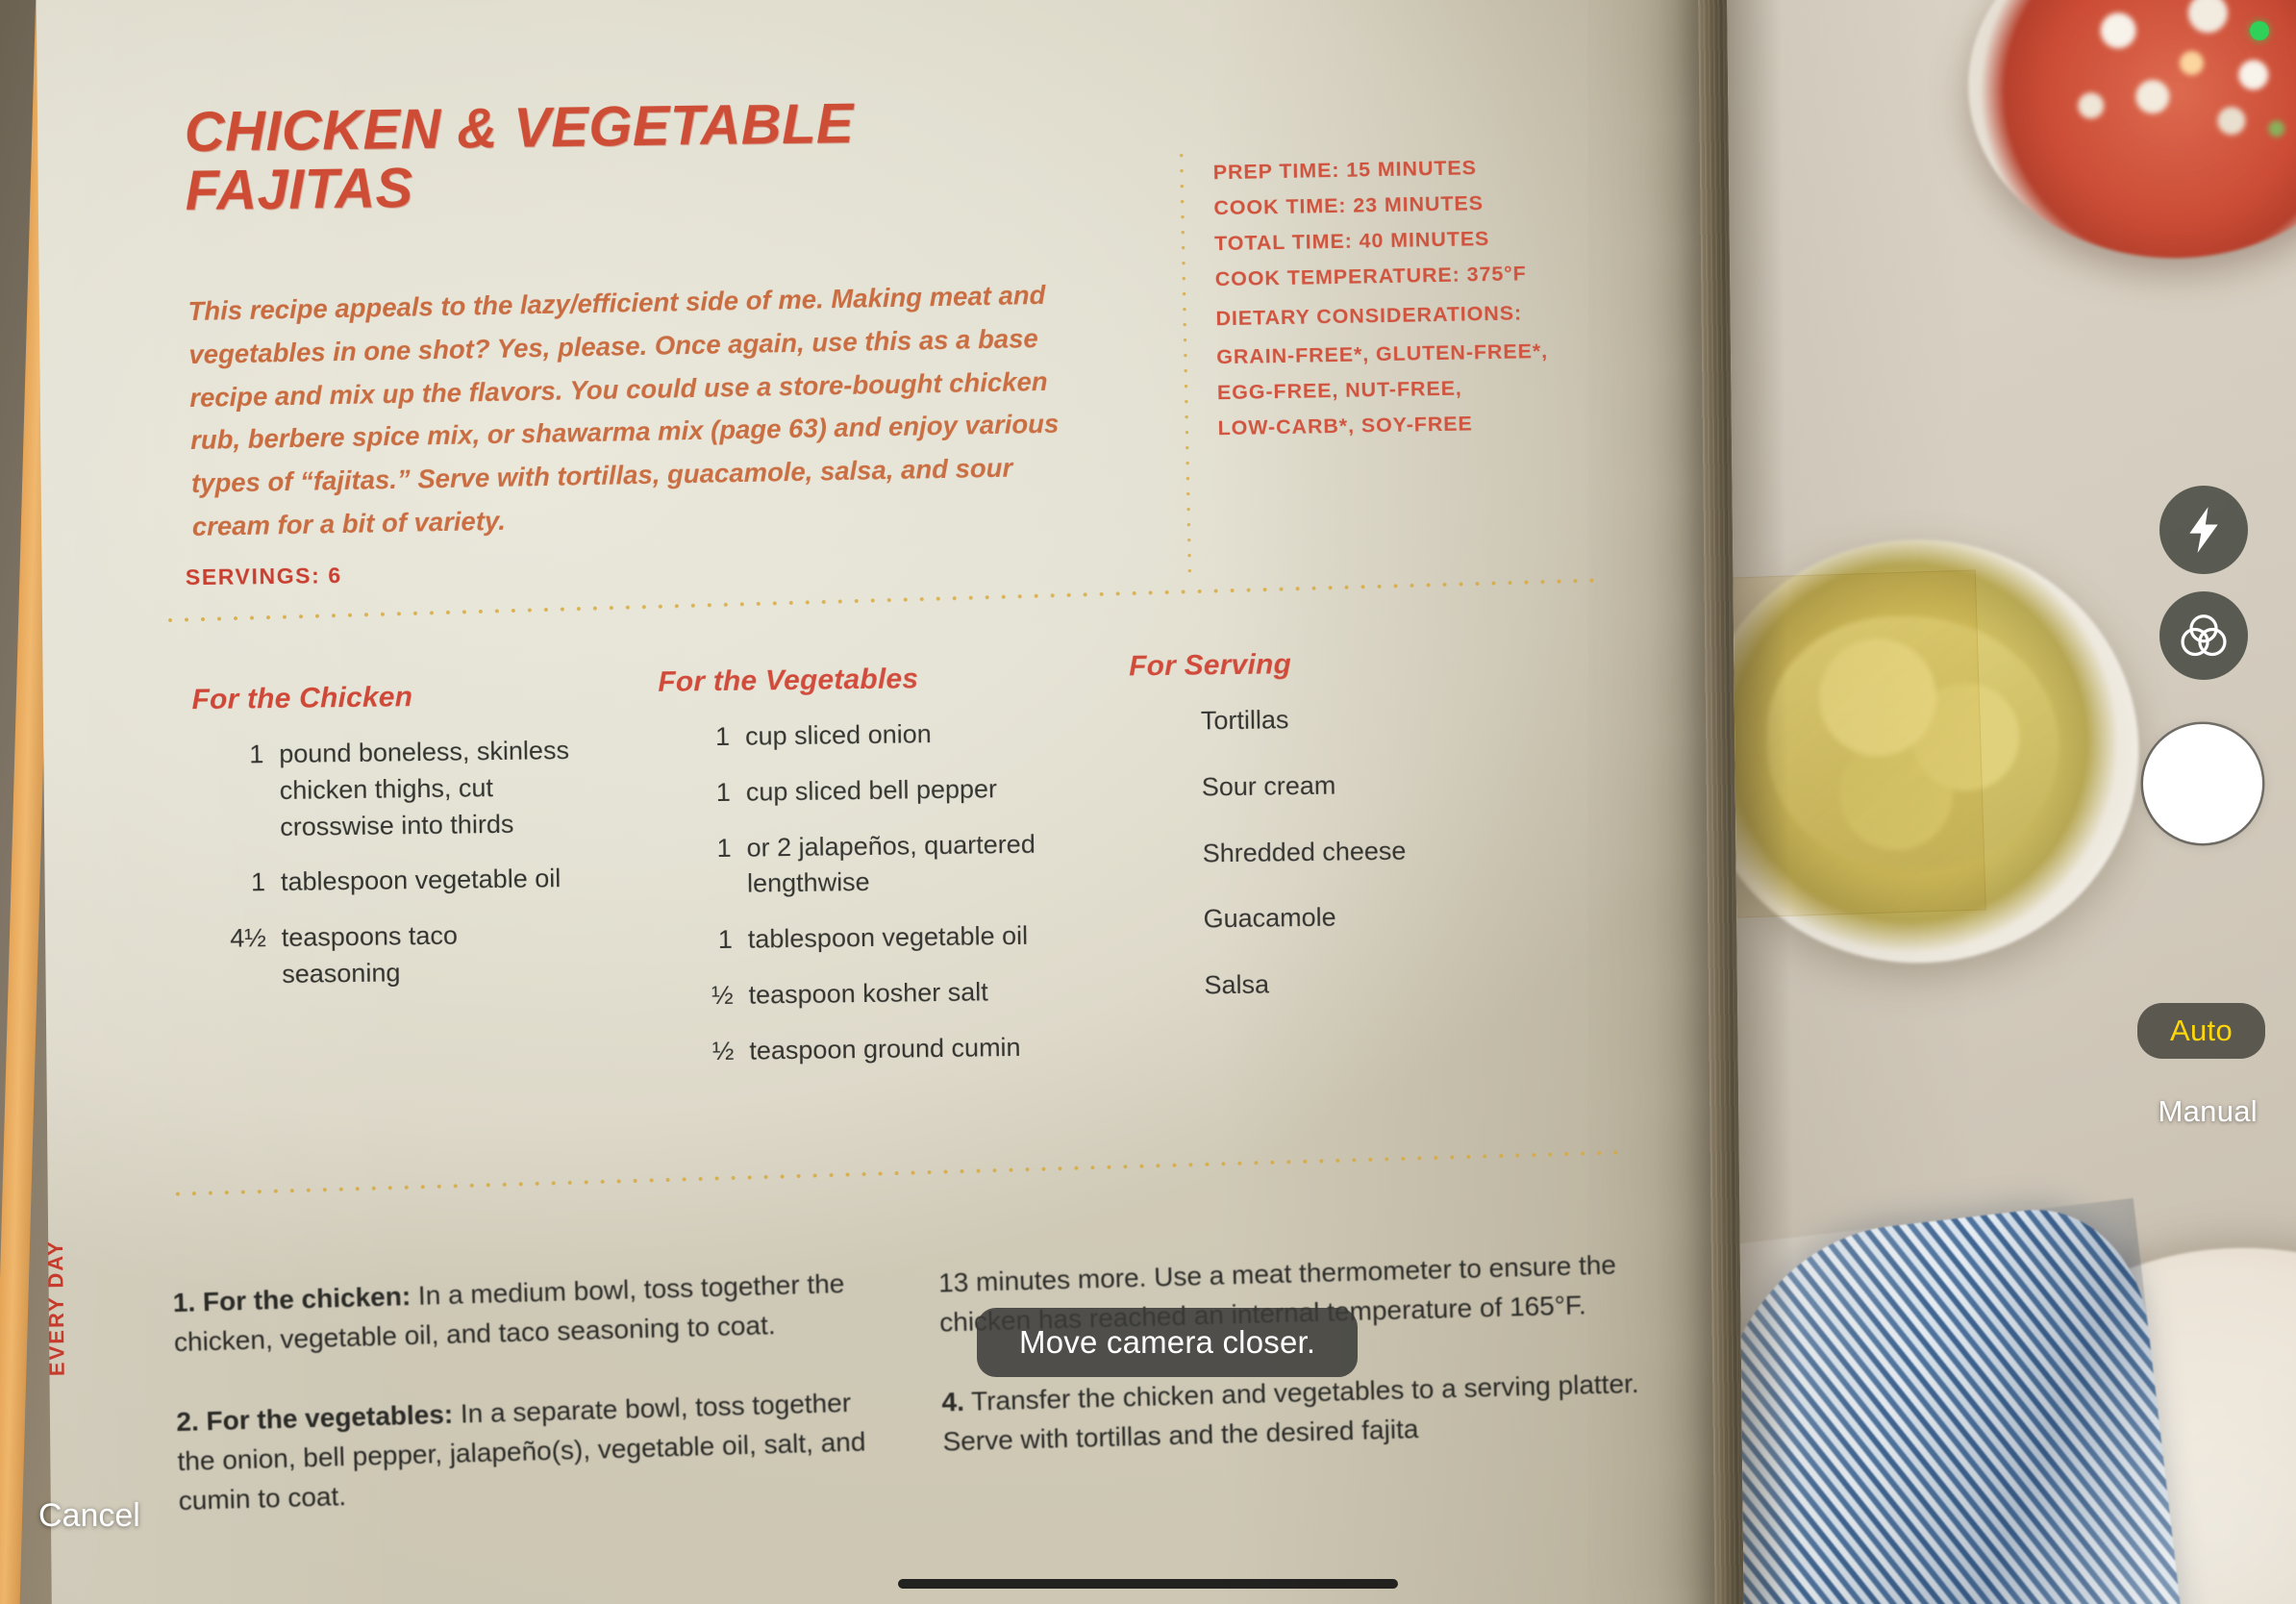 The width and height of the screenshot is (2296, 1604). I want to click on mode-manual-button: Manual, so click(2208, 1111).